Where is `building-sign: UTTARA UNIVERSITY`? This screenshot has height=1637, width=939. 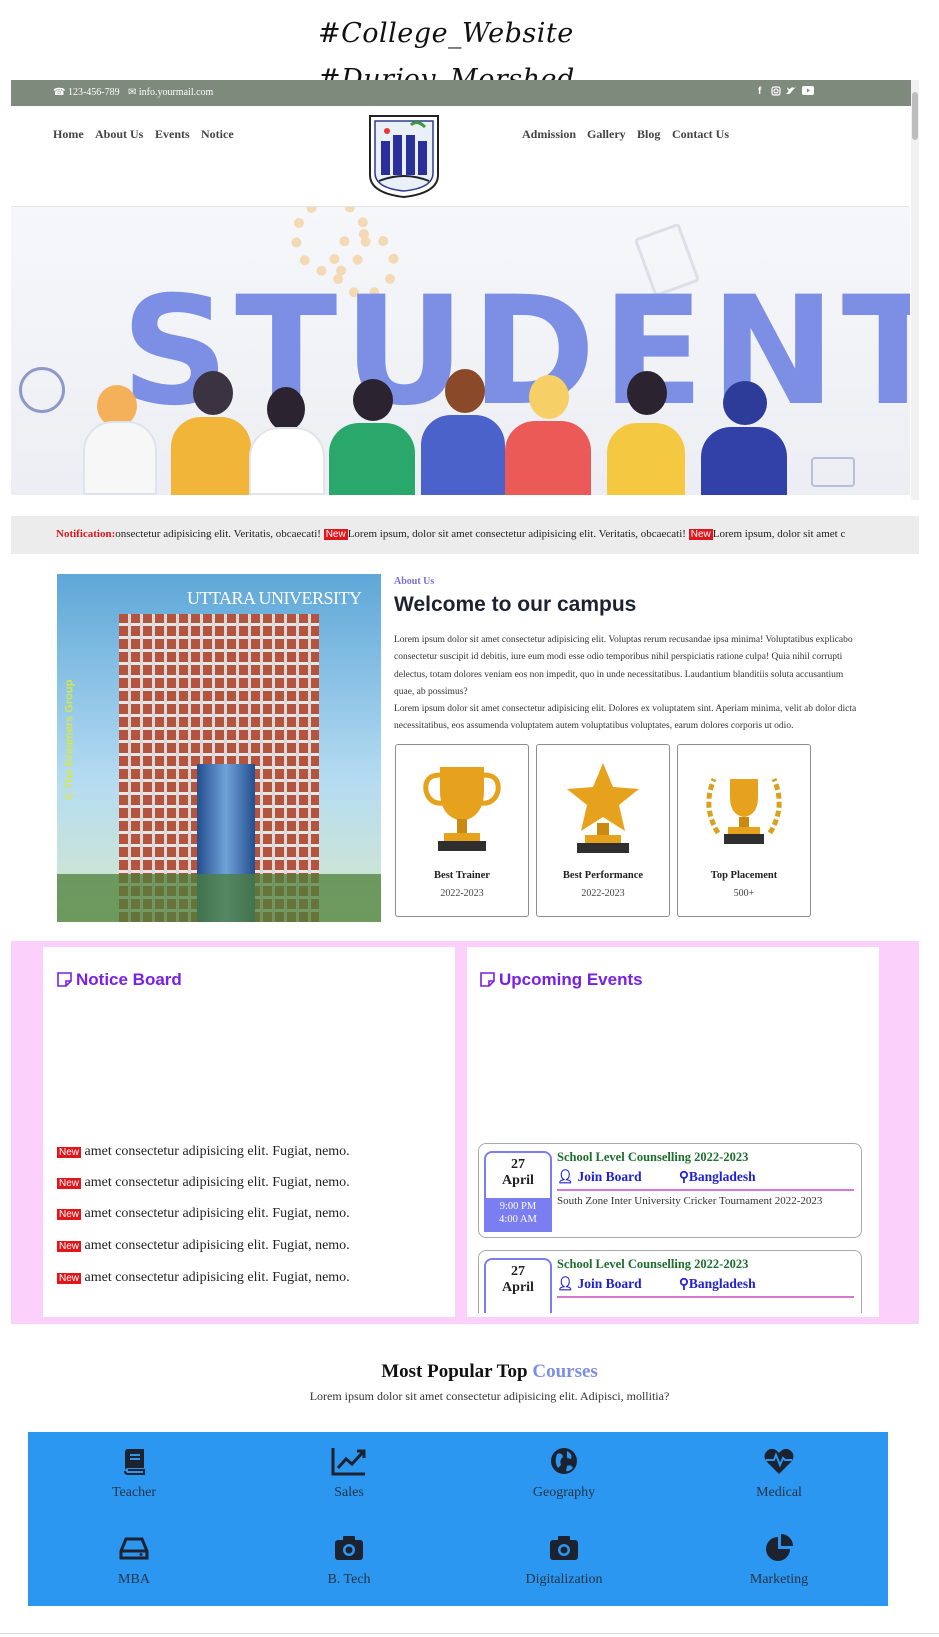
building-sign: UTTARA UNIVERSITY is located at coordinates (274, 598).